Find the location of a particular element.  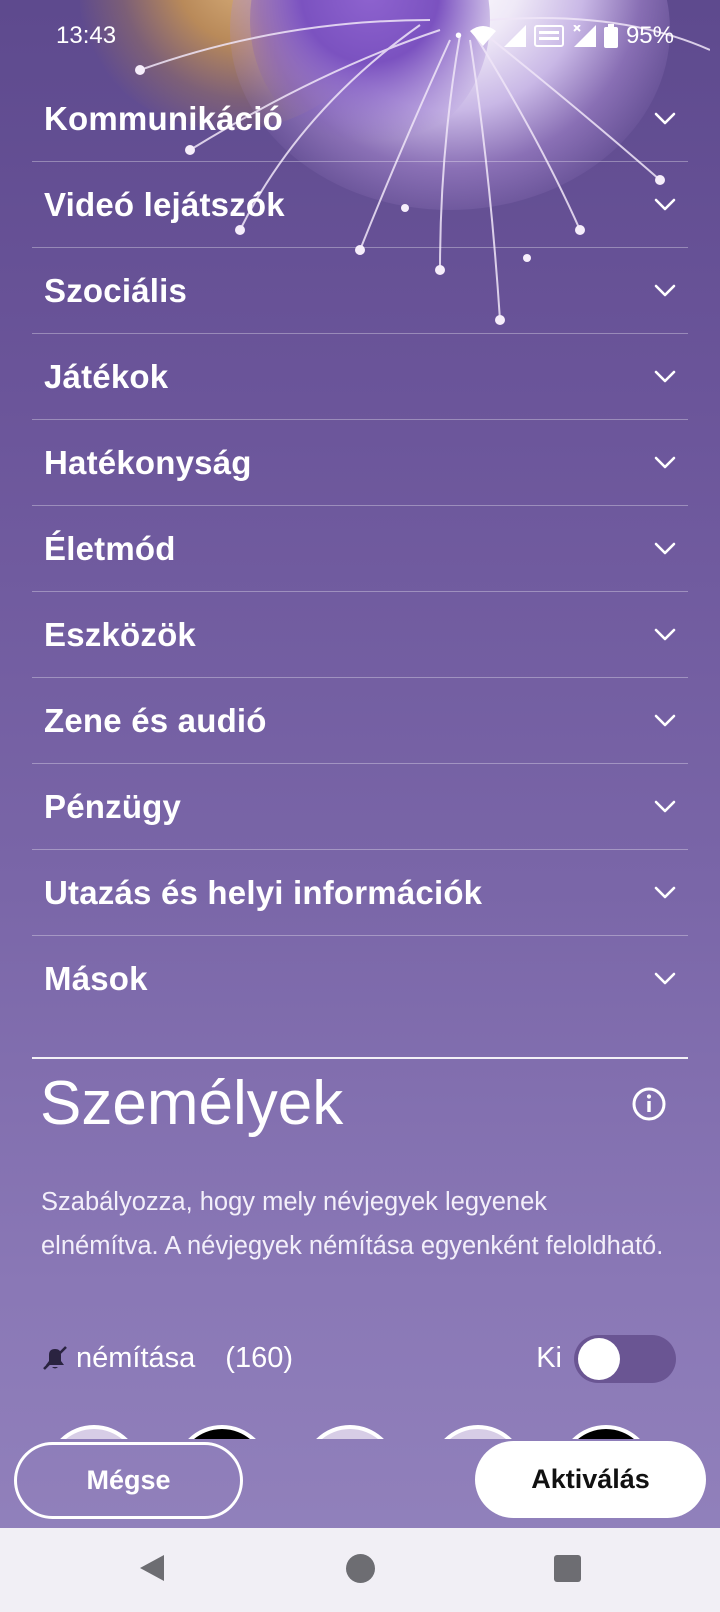

status-icons: • 95% is located at coordinates (564, 36).